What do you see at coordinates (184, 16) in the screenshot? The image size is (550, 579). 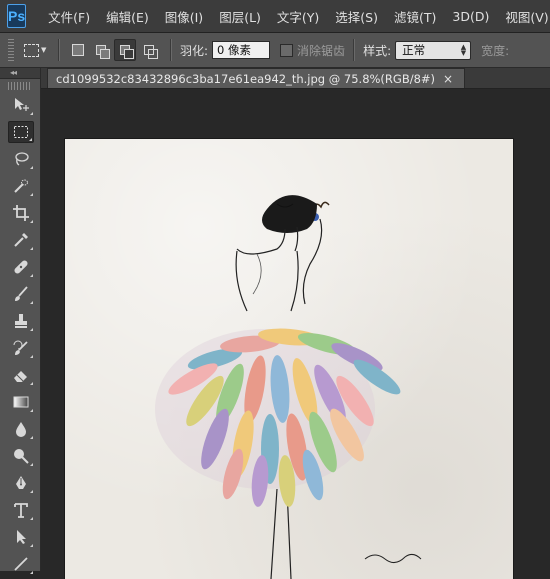 I see `menu-image: 图像(I)` at bounding box center [184, 16].